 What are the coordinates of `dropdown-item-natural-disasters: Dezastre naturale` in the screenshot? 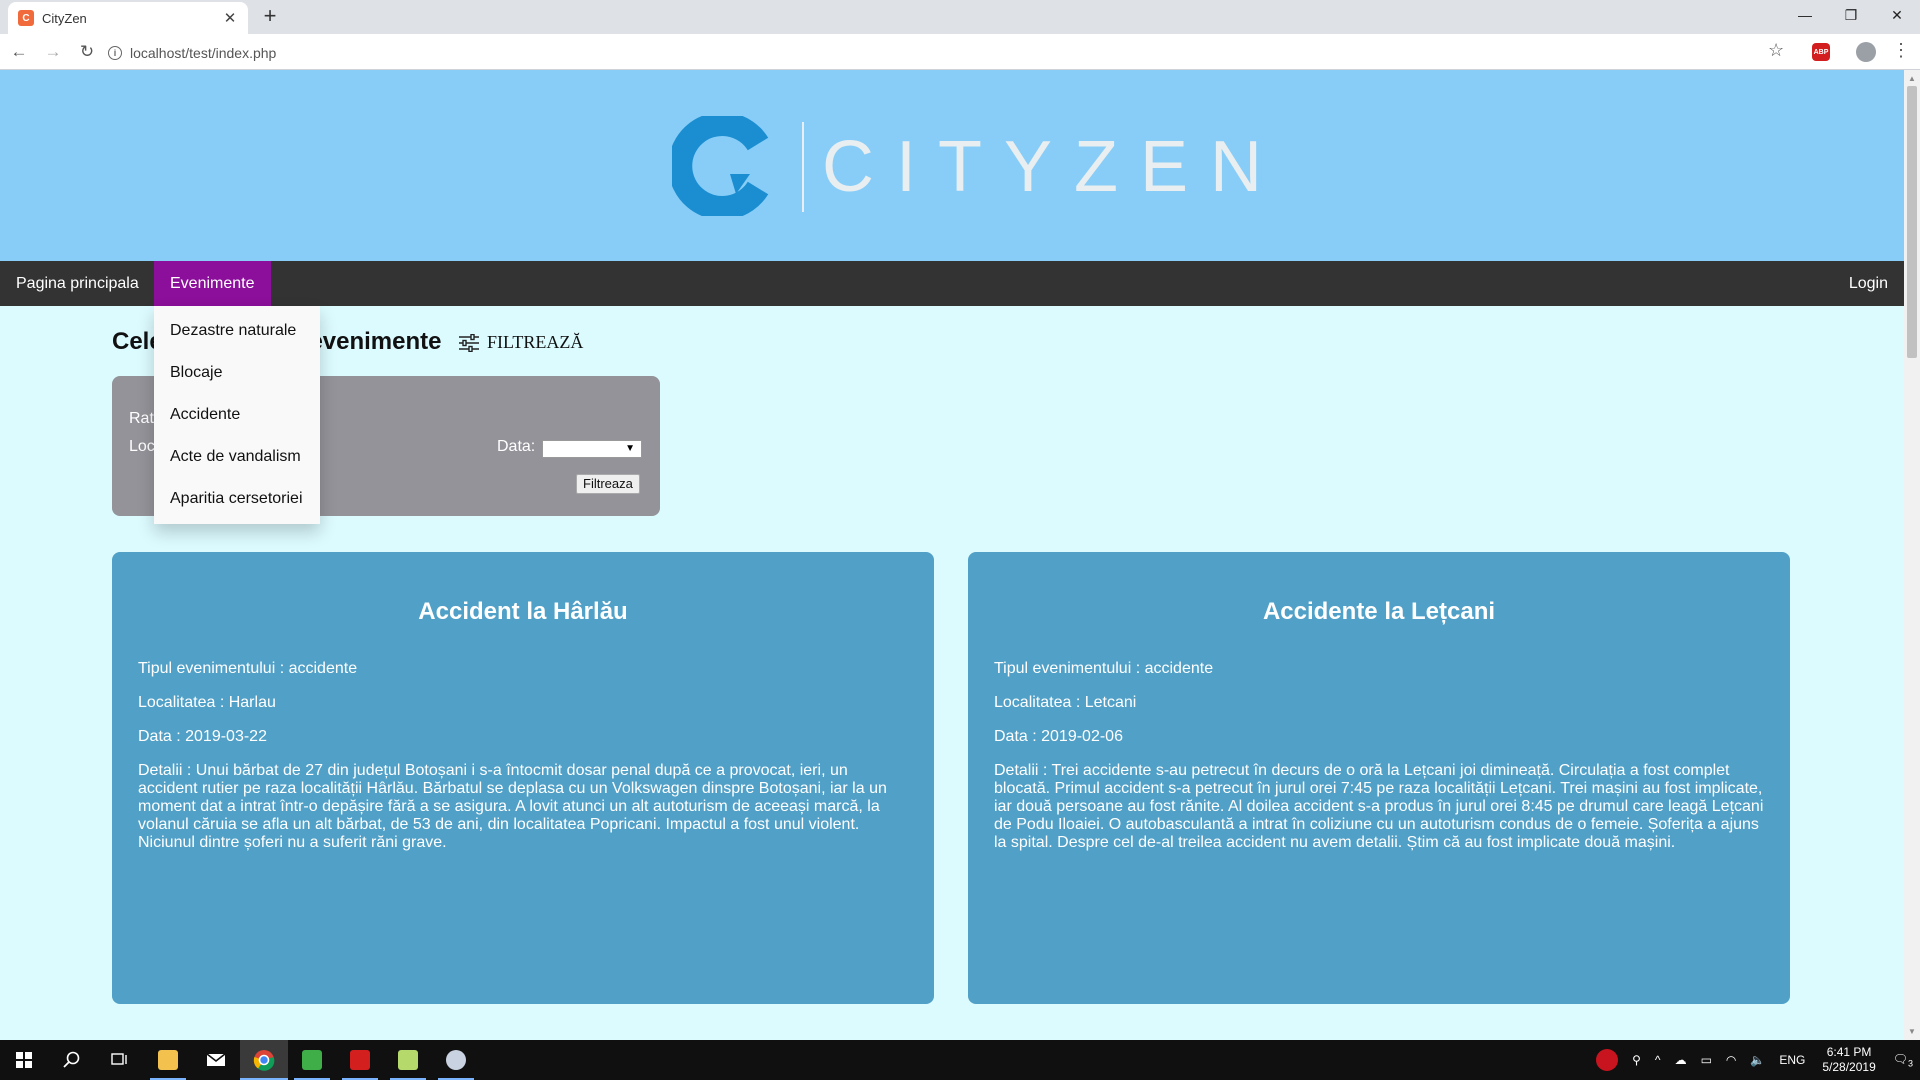 It's located at (237, 331).